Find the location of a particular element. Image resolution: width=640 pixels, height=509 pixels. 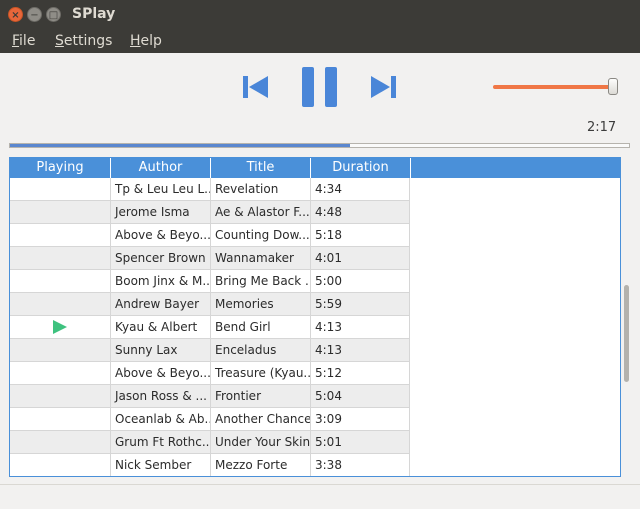

menu-help: Help is located at coordinates (146, 41).